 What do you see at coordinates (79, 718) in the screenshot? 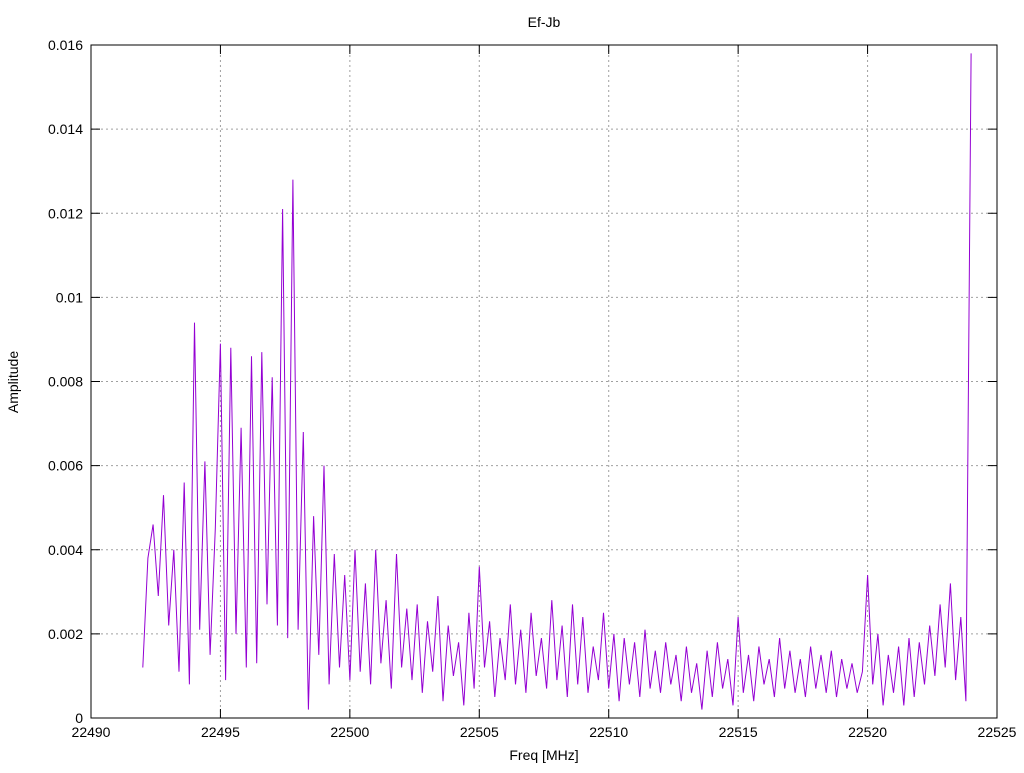
I see `y-tick-label: 0` at bounding box center [79, 718].